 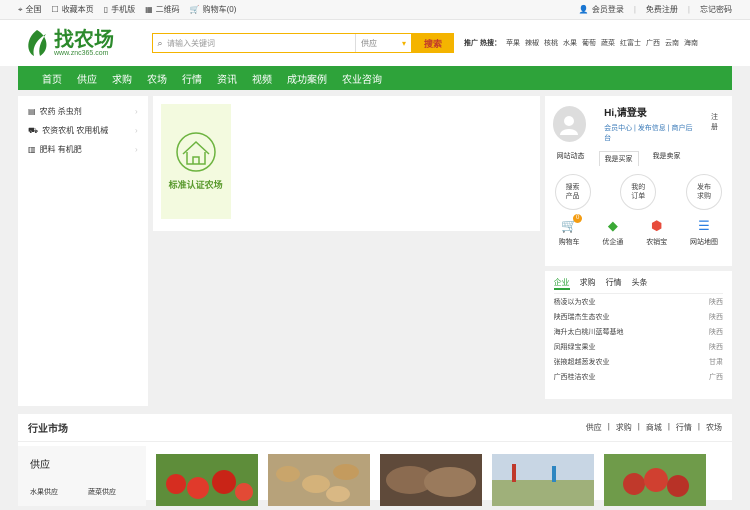 I want to click on location-icon: ⌖, so click(x=20, y=9).